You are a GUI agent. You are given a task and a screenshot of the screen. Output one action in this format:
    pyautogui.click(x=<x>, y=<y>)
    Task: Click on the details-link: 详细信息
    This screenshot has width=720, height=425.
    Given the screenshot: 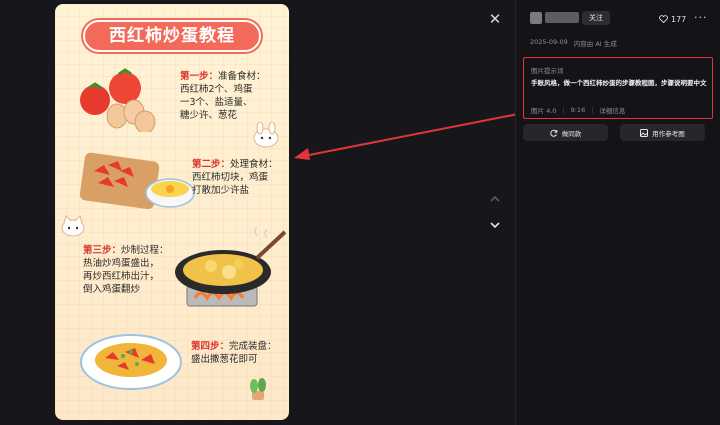 What is the action you would take?
    pyautogui.click(x=612, y=110)
    